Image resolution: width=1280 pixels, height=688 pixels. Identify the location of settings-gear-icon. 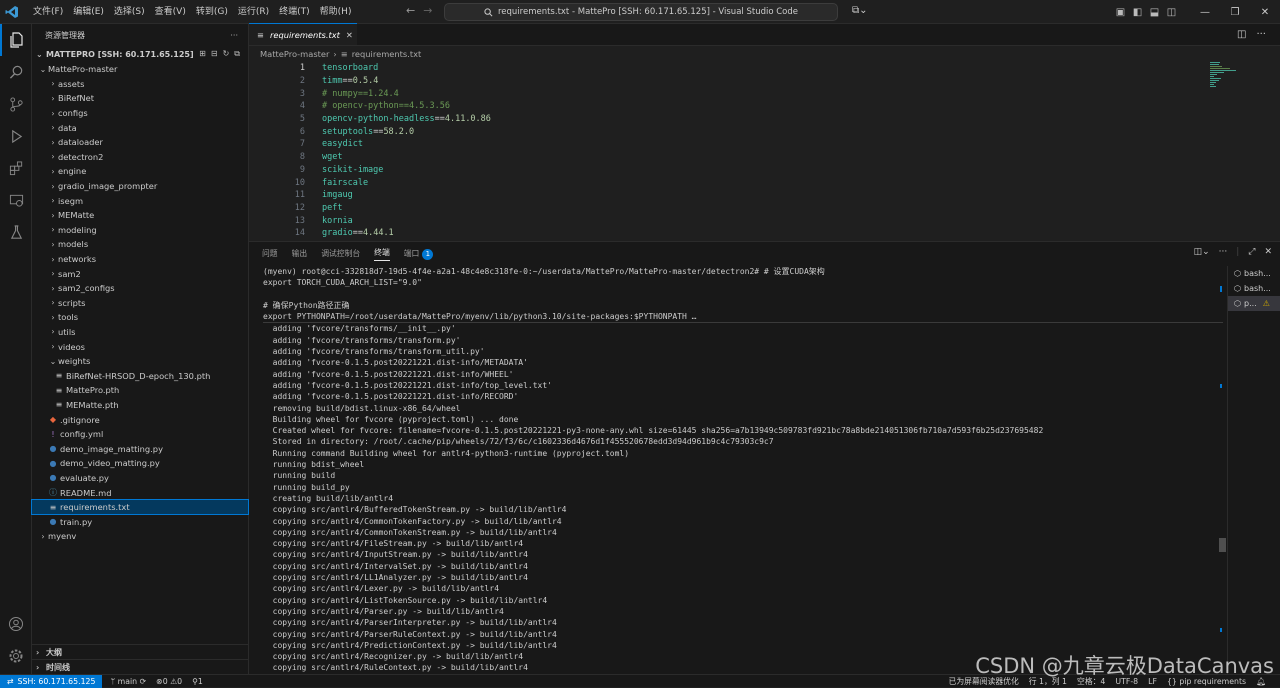
(16, 656).